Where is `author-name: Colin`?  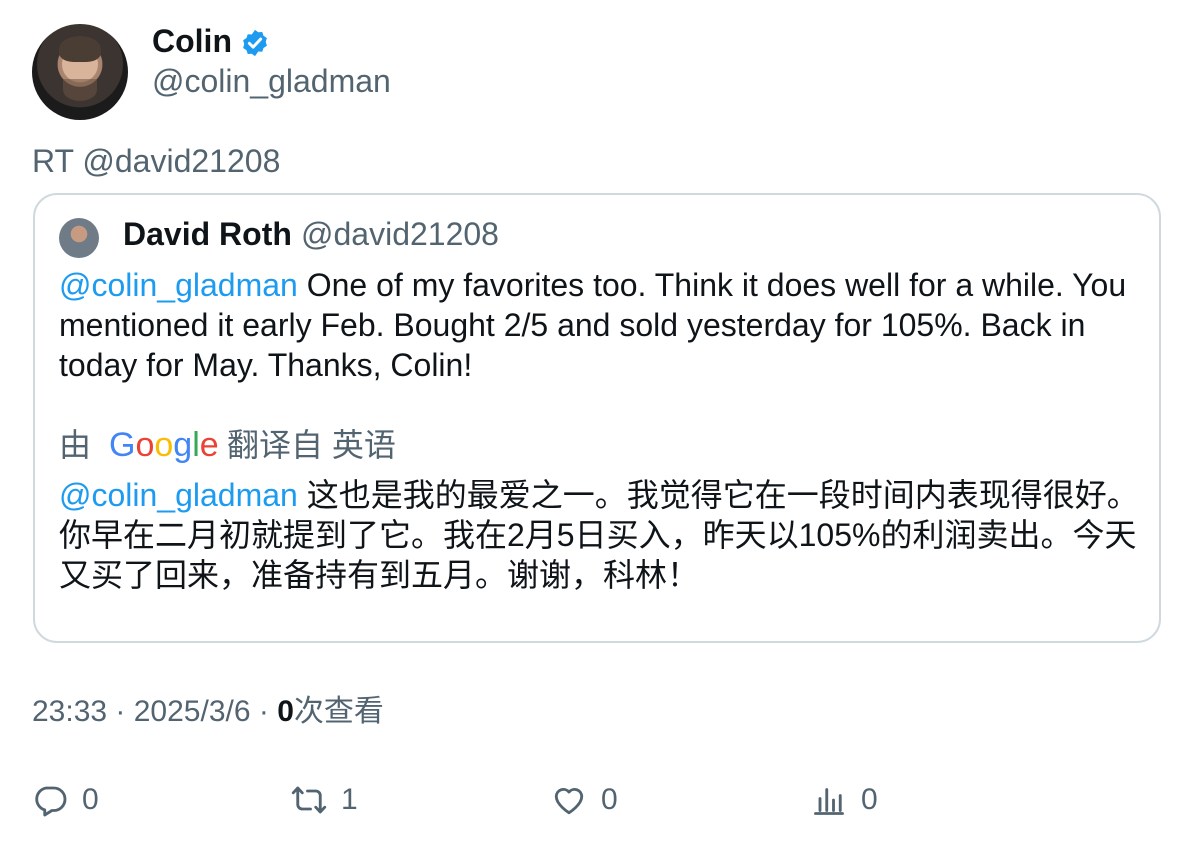 author-name: Colin is located at coordinates (192, 41).